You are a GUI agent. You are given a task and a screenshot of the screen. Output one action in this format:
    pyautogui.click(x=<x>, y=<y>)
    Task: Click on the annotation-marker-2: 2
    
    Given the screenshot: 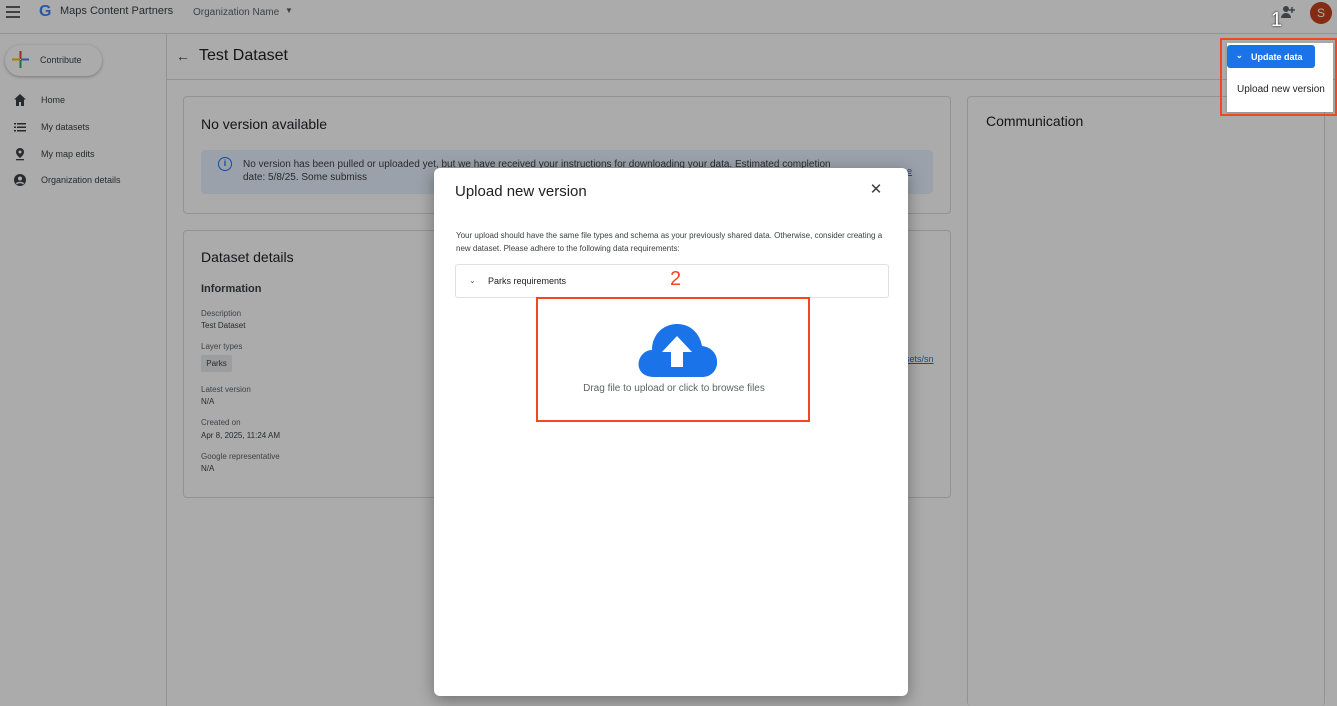 What is the action you would take?
    pyautogui.click(x=676, y=279)
    